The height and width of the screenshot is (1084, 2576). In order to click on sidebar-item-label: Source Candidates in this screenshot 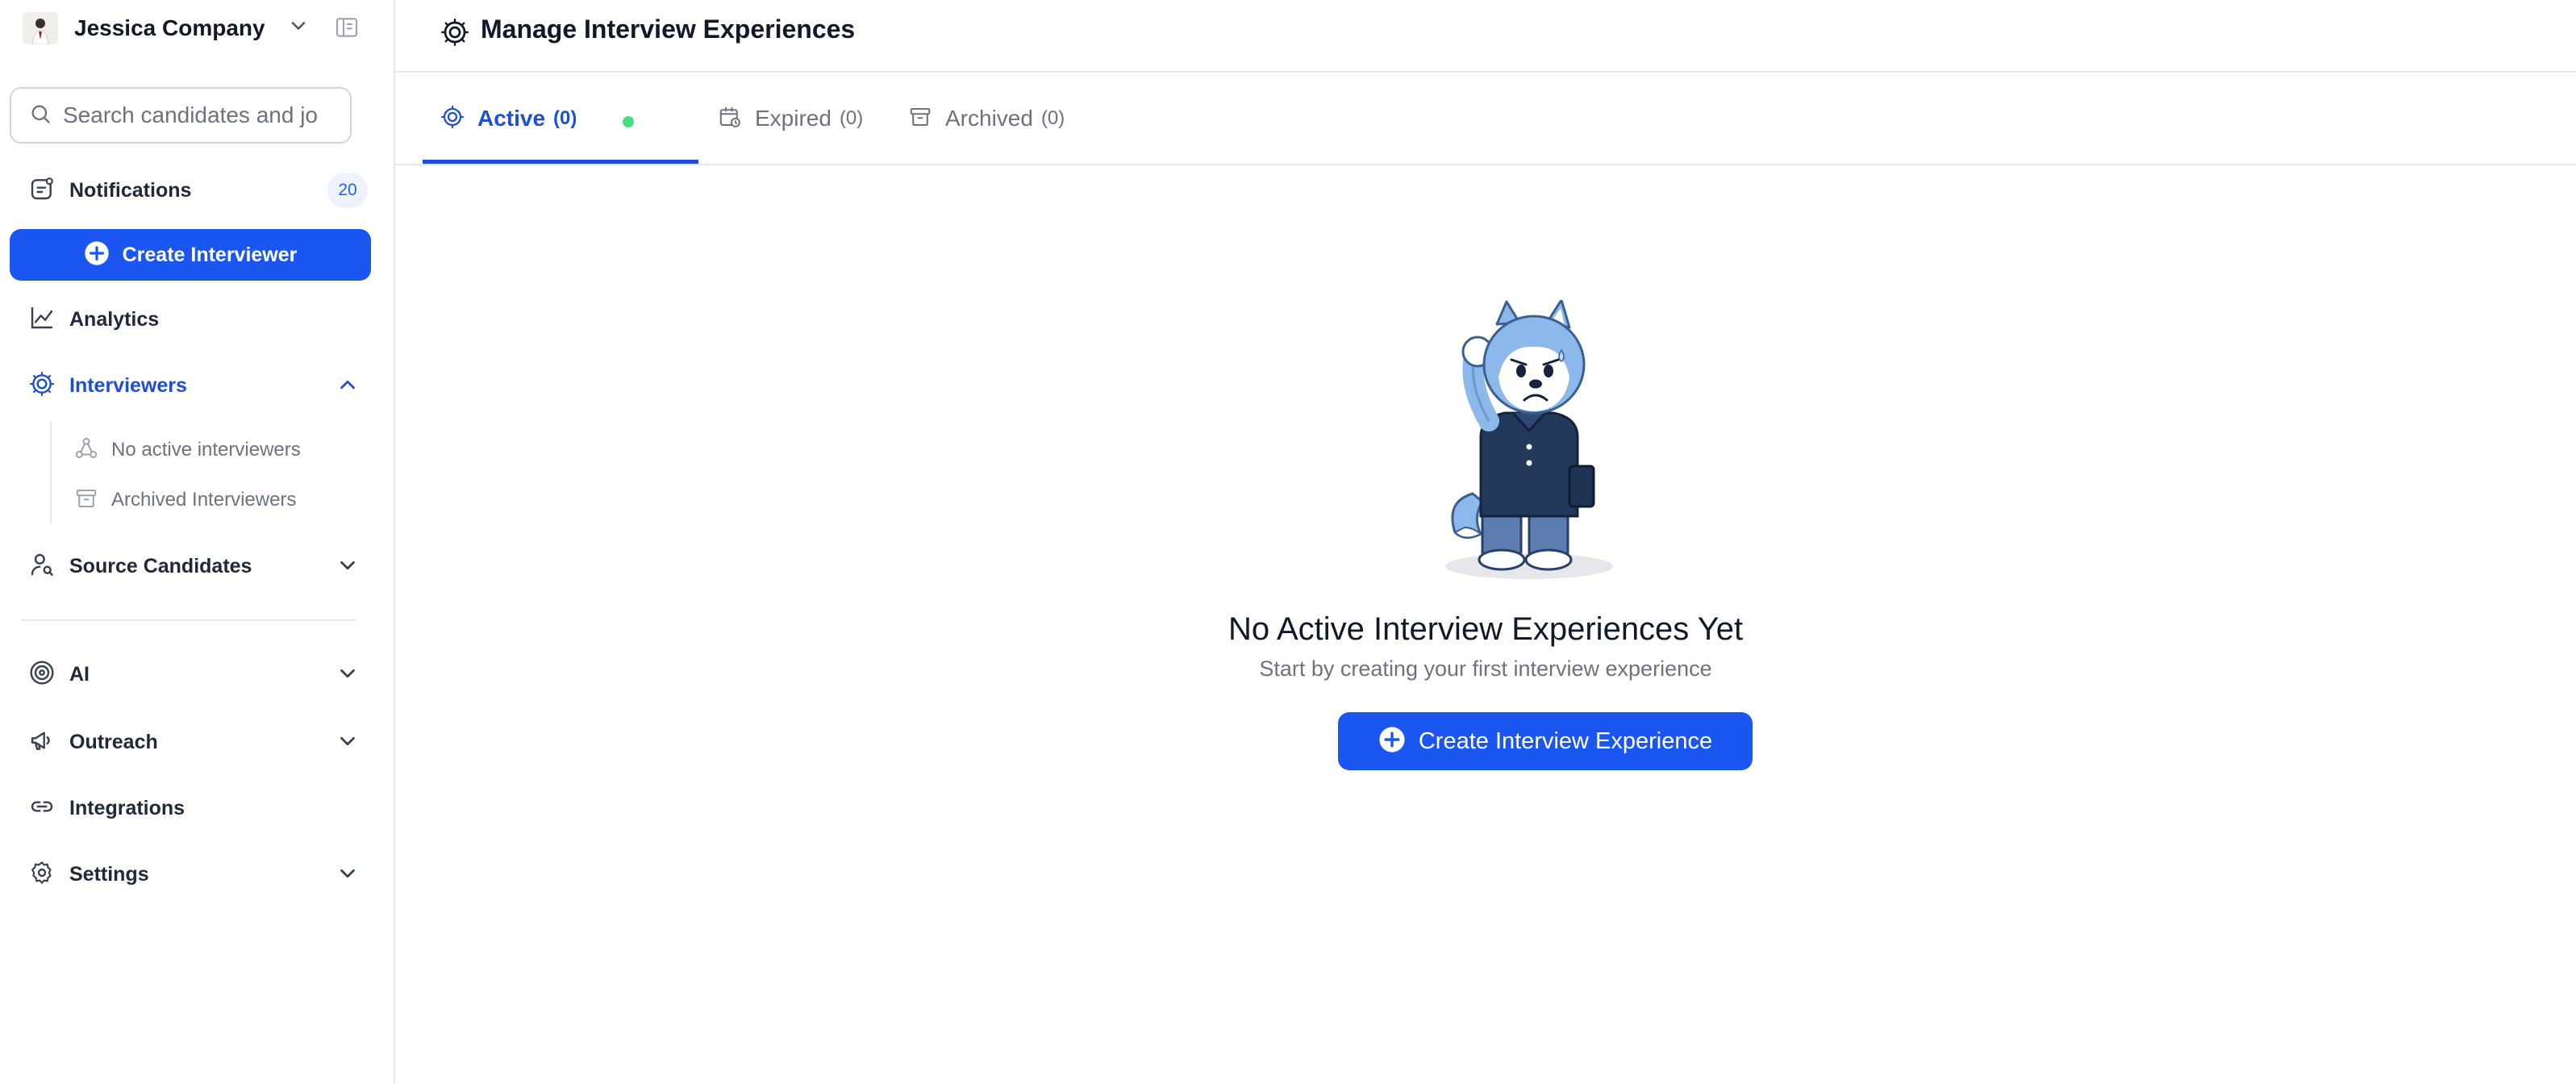, I will do `click(160, 565)`.